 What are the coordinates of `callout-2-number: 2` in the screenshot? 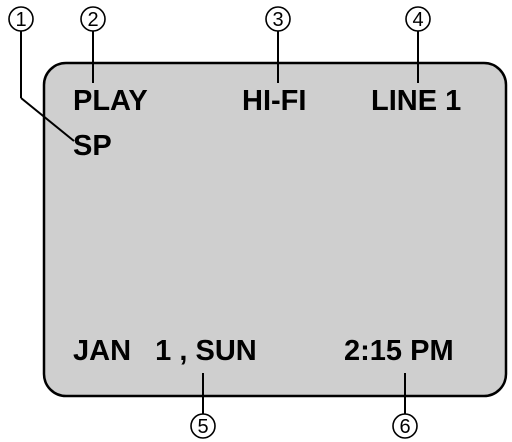 It's located at (92, 20).